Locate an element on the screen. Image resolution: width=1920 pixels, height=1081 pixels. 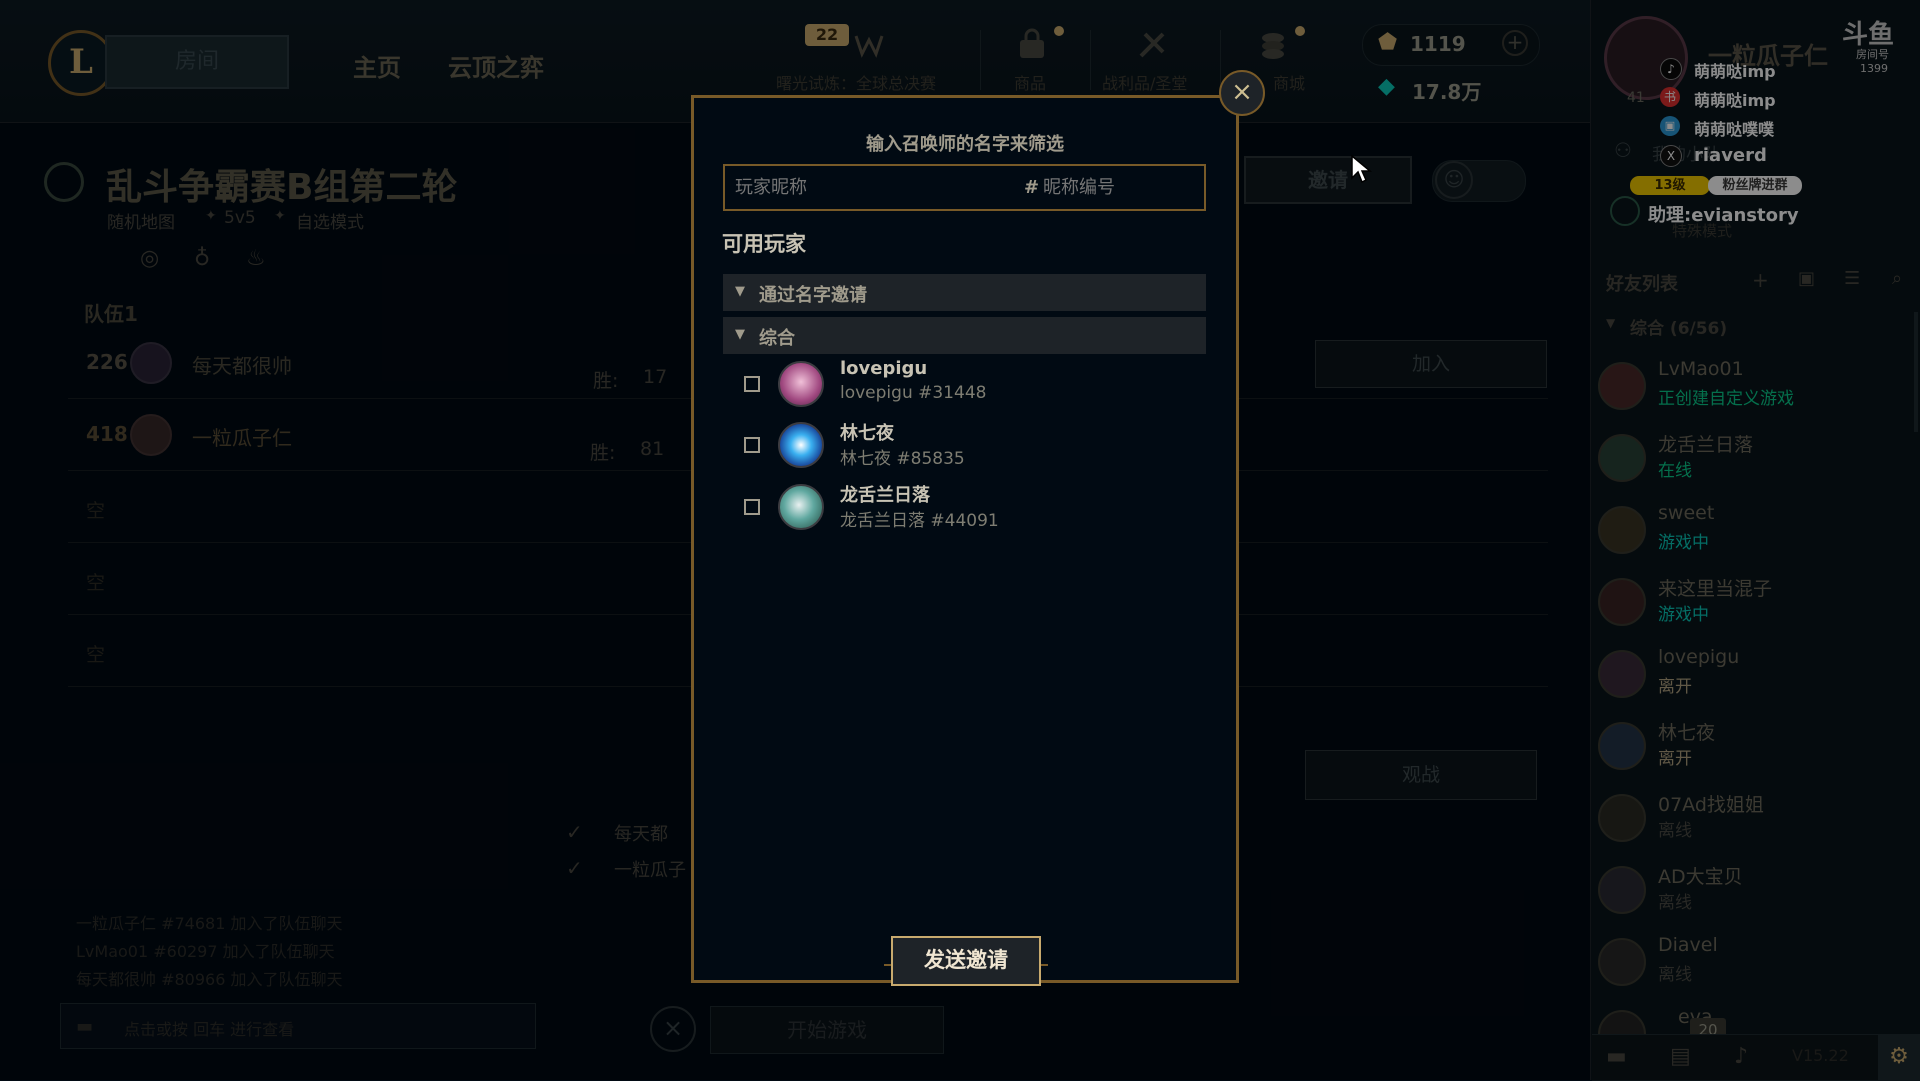
list-item: 林七夜 林七夜 #85835 is located at coordinates (969, 447).